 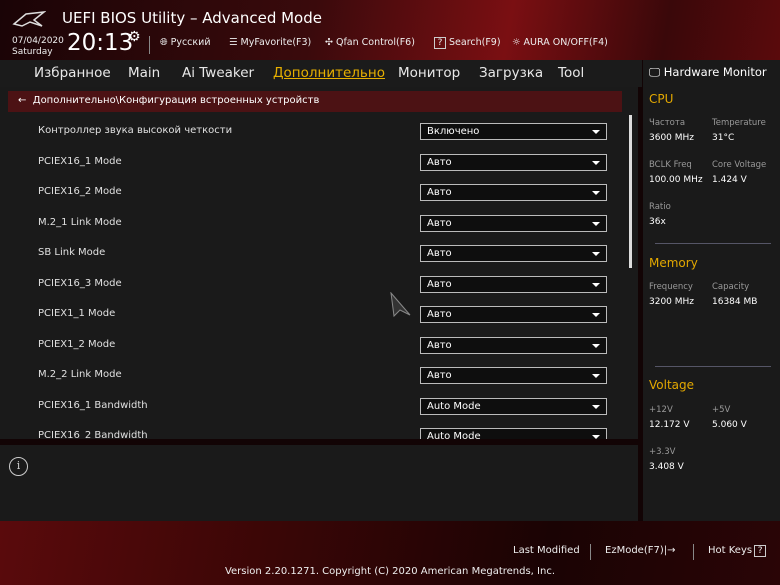 What do you see at coordinates (671, 287) in the screenshot?
I see `label: Frequency` at bounding box center [671, 287].